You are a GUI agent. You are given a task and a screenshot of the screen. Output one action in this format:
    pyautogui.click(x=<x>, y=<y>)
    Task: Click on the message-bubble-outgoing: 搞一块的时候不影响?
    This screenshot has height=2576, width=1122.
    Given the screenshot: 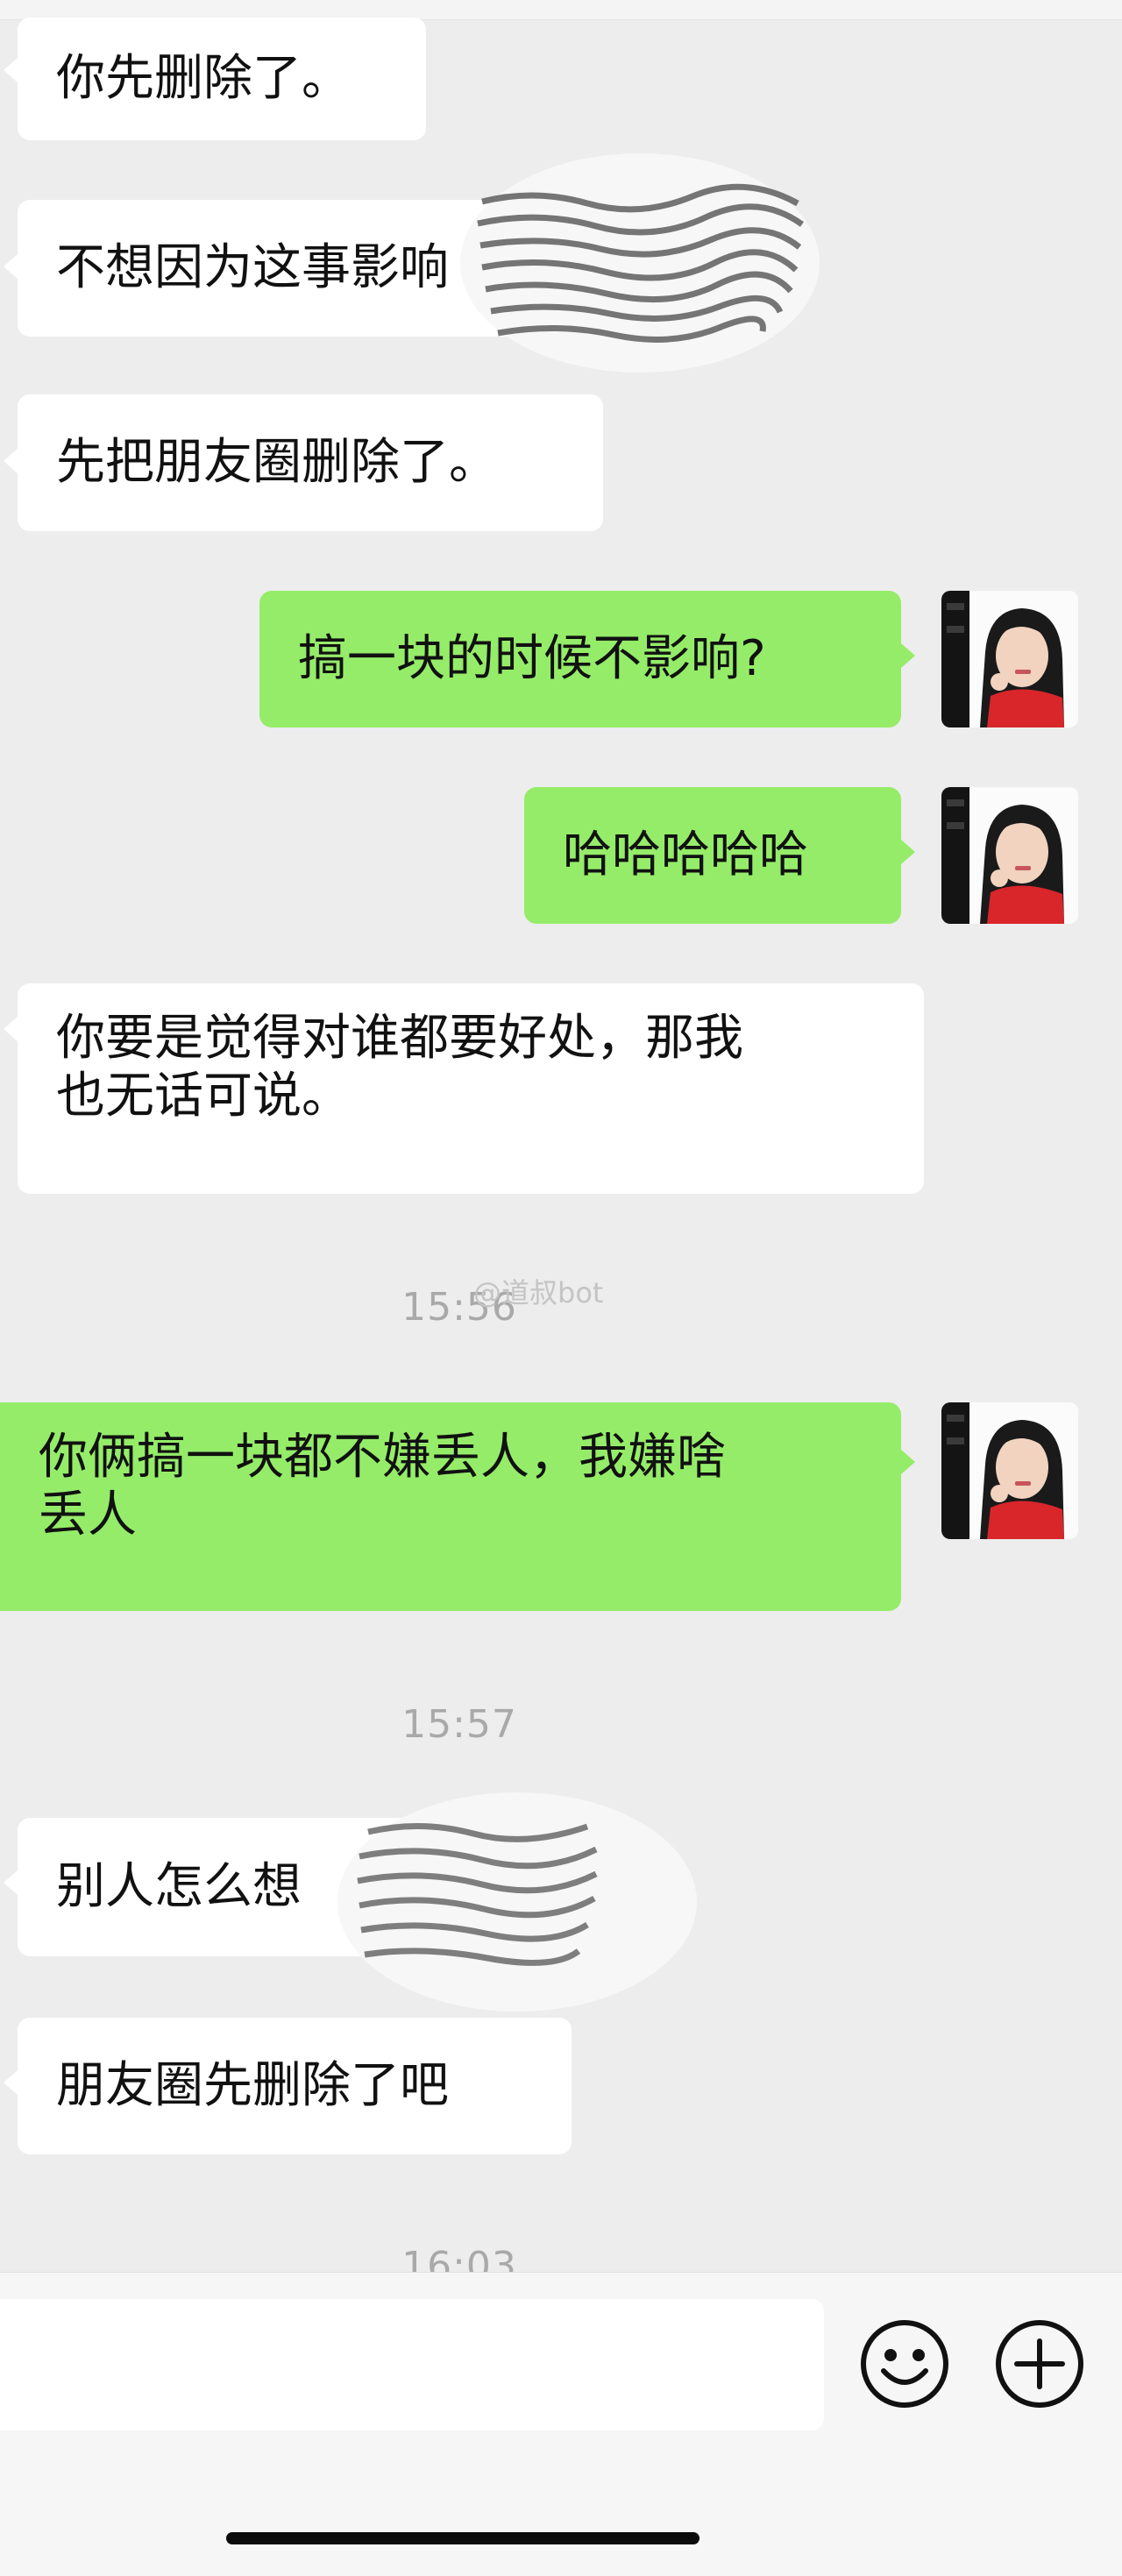 What is the action you would take?
    pyautogui.click(x=580, y=659)
    